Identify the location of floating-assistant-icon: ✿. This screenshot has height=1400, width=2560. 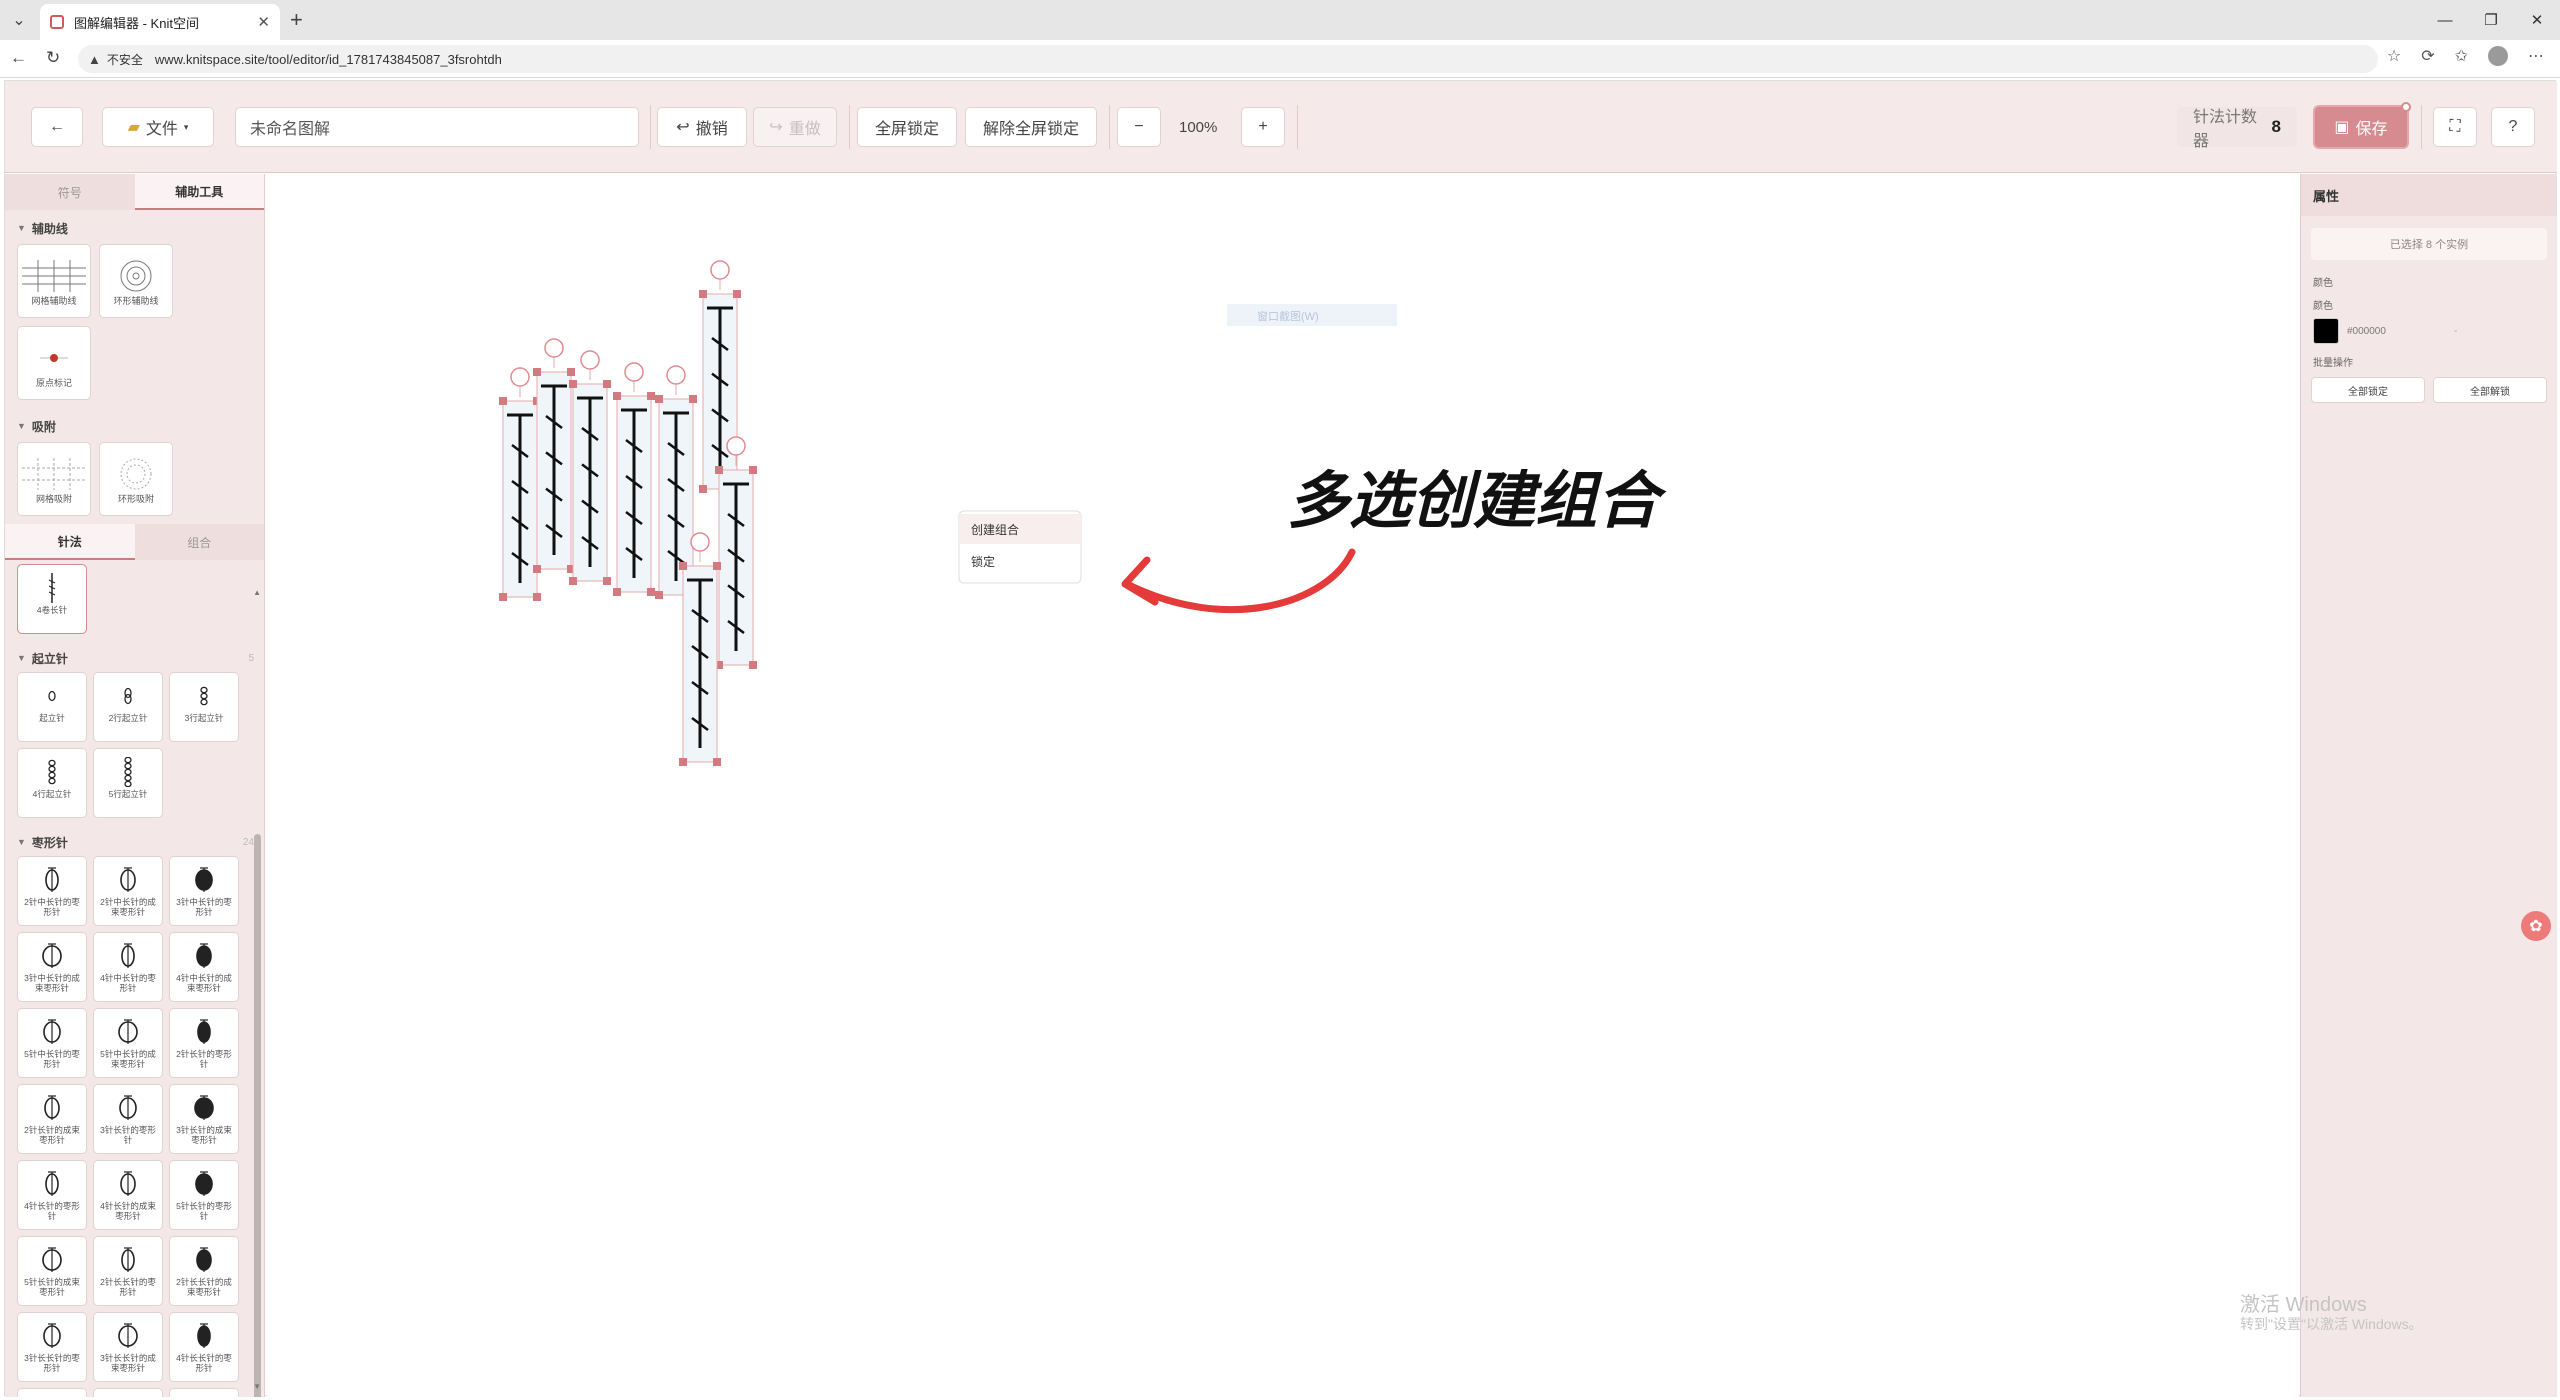
(2536, 926).